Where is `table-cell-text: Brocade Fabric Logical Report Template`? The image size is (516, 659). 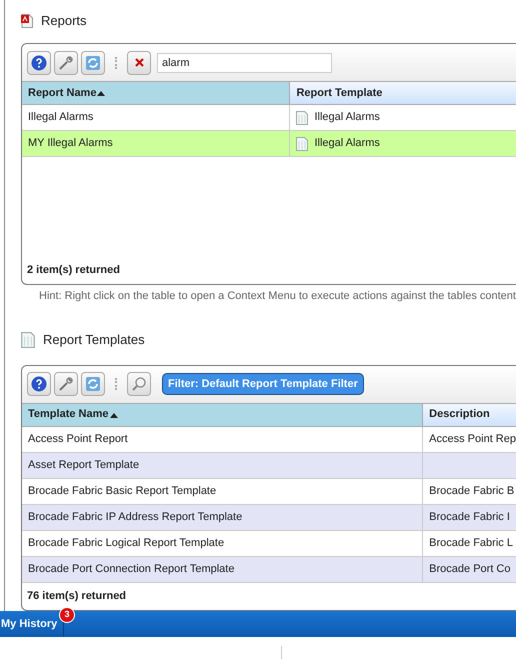 table-cell-text: Brocade Fabric Logical Report Template is located at coordinates (126, 543).